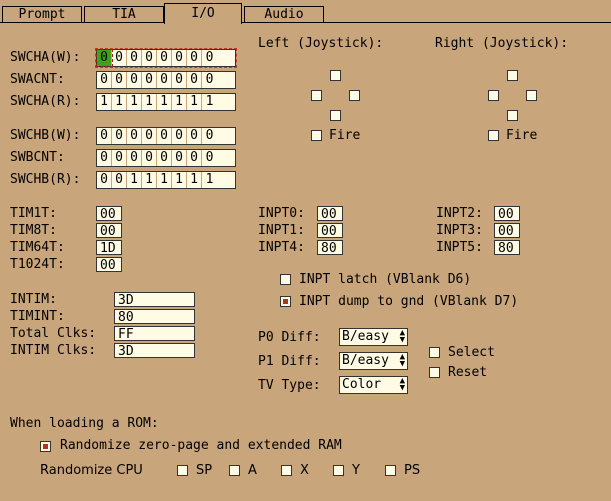  What do you see at coordinates (286, 470) in the screenshot?
I see `randomize-x-checkbox` at bounding box center [286, 470].